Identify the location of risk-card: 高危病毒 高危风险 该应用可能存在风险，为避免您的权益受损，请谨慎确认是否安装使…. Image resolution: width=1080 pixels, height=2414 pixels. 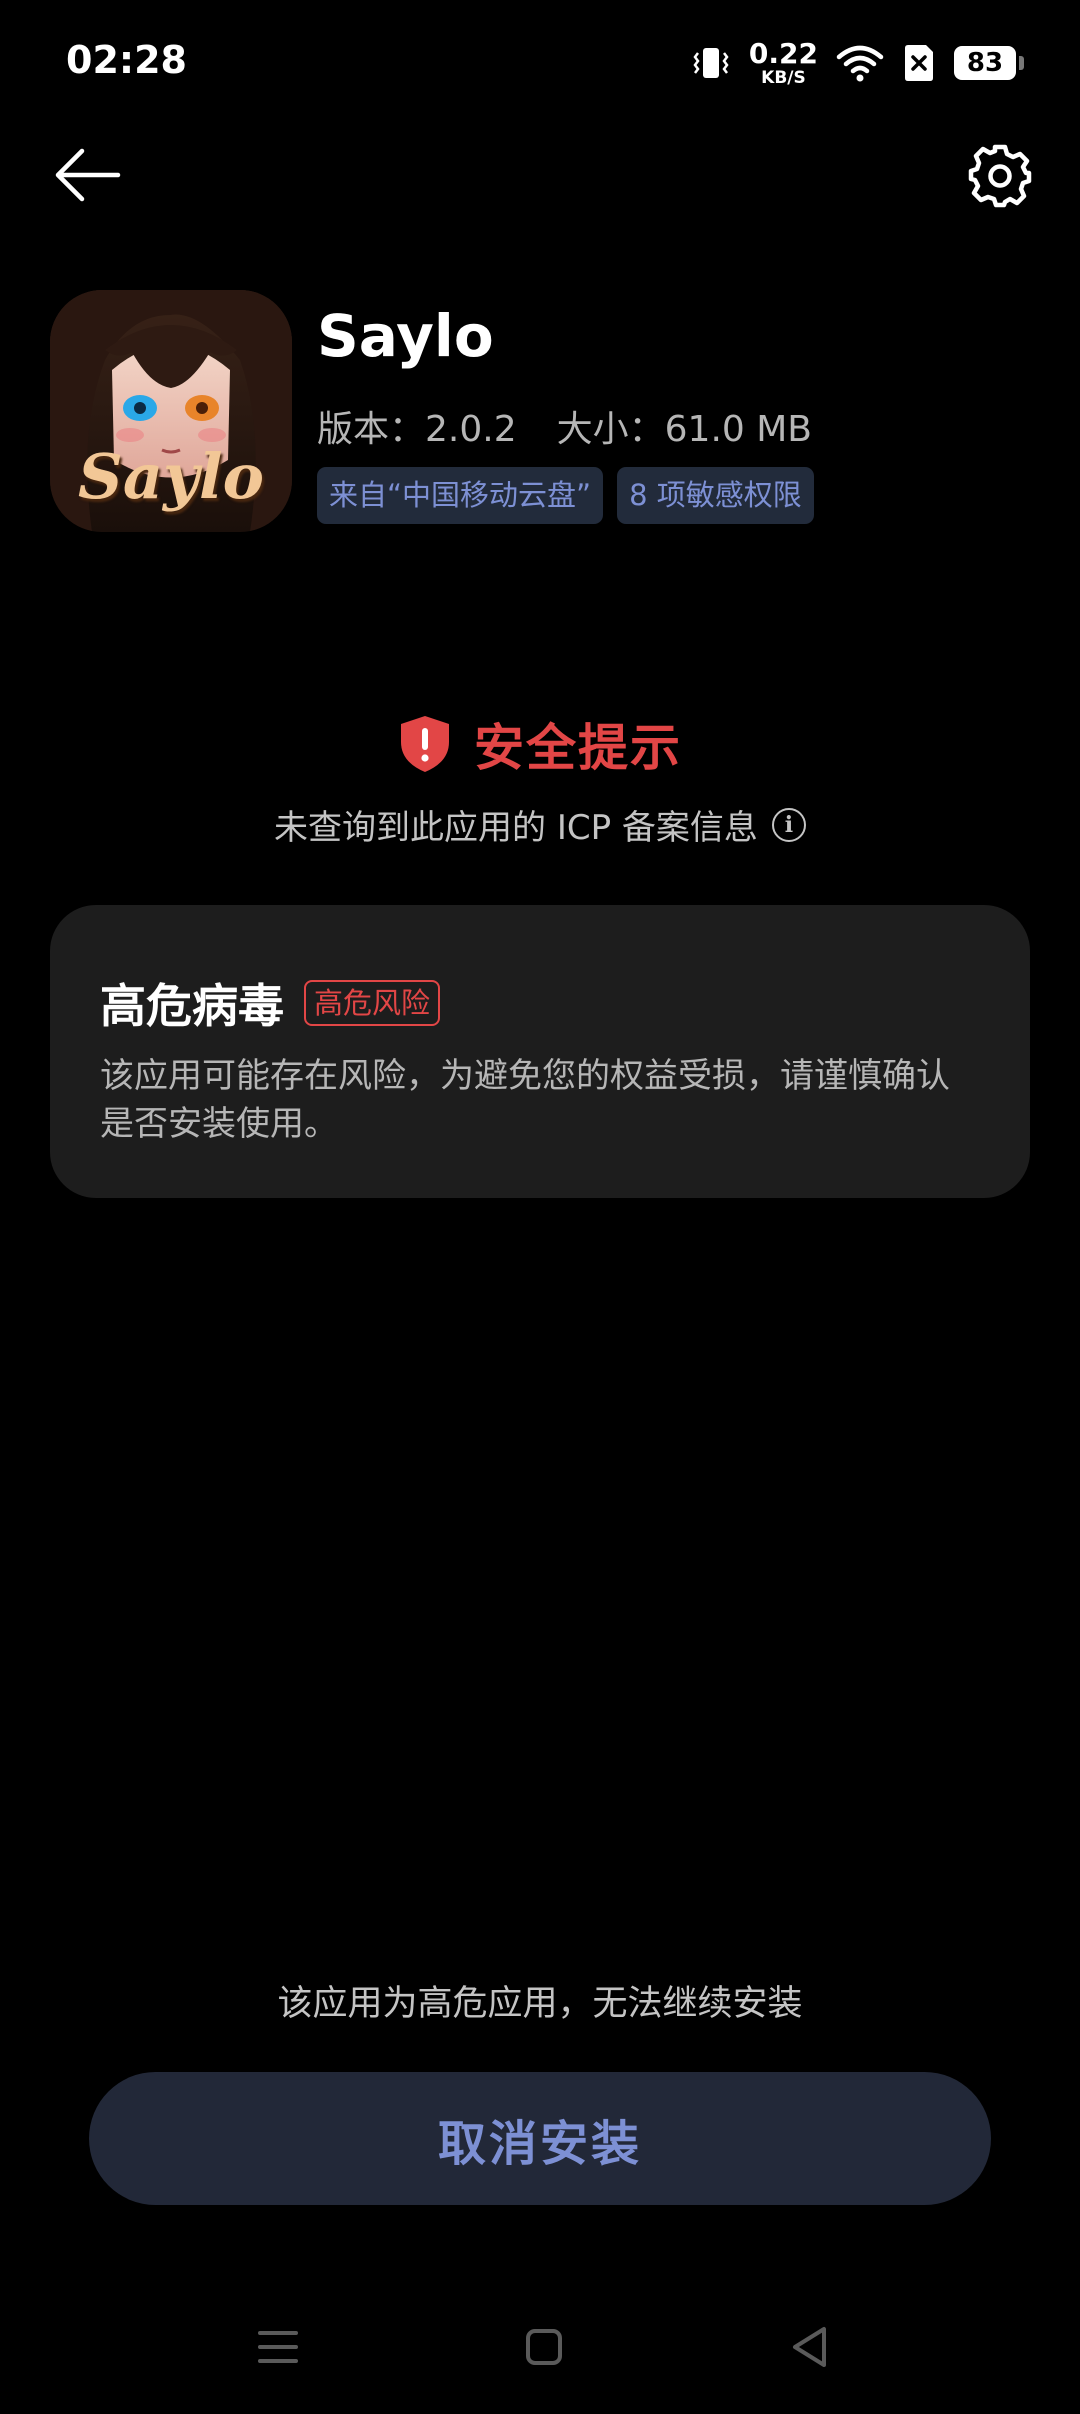
(540, 1051).